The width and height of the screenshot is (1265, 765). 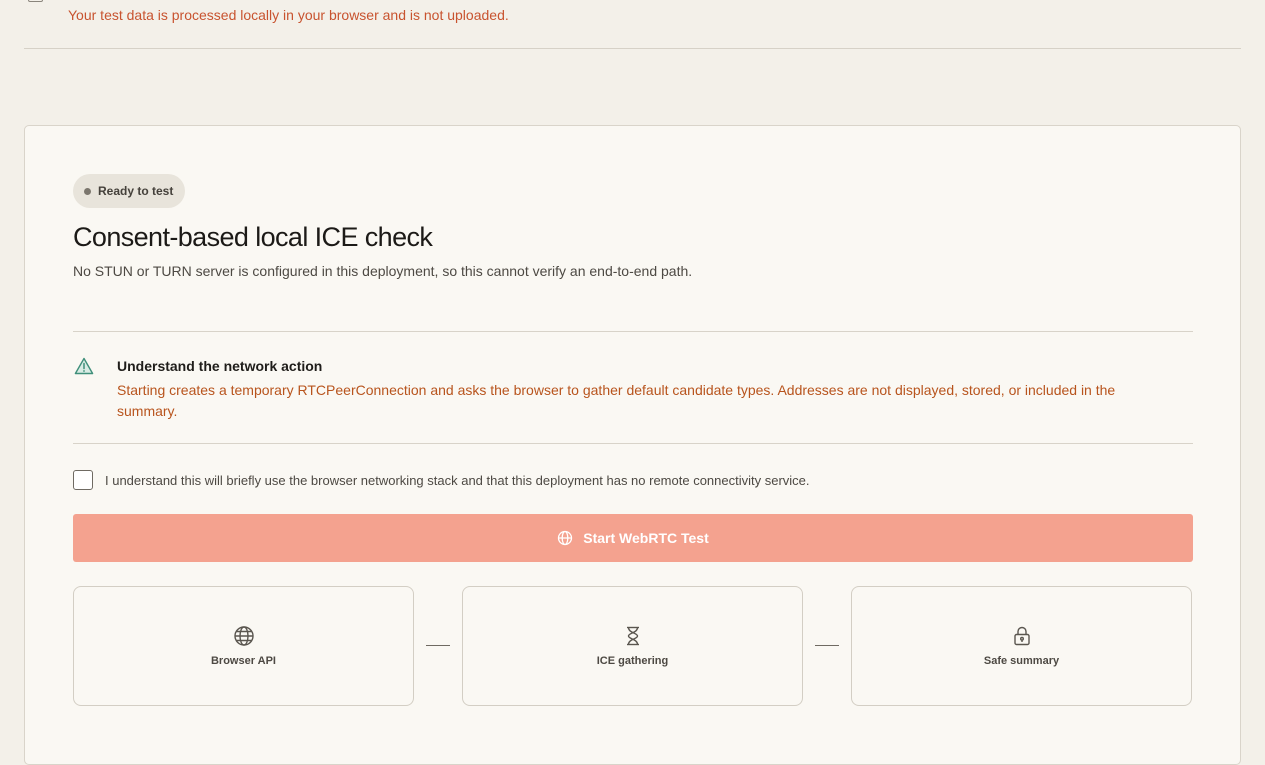 What do you see at coordinates (1021, 661) in the screenshot?
I see `step-label: Safe summary` at bounding box center [1021, 661].